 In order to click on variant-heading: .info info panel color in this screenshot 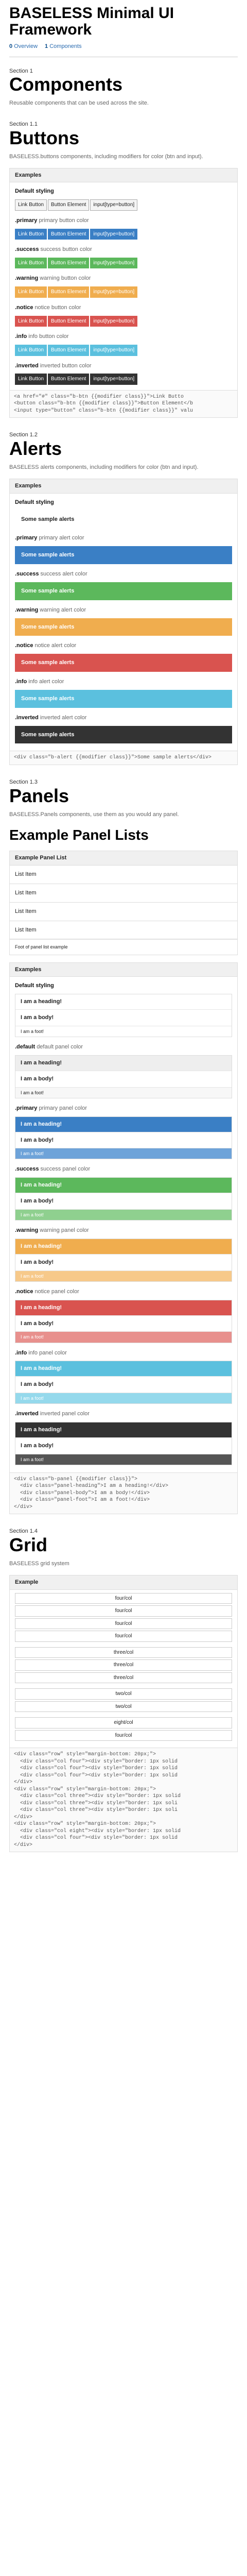, I will do `click(123, 1353)`.